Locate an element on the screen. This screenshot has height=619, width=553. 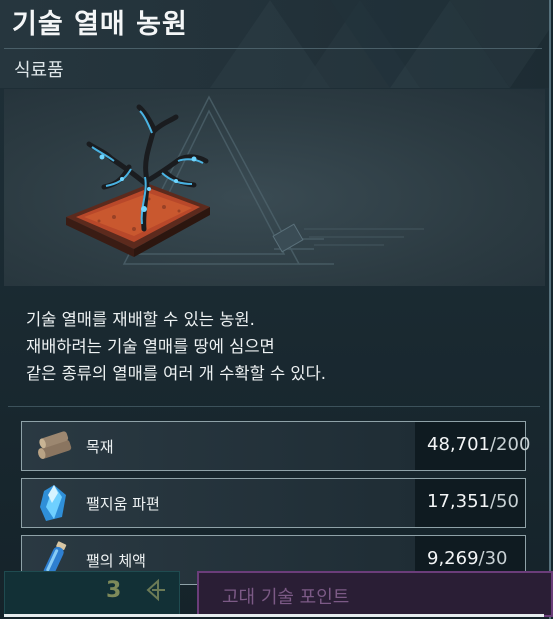
material-count: 9,269/30 is located at coordinates (467, 558).